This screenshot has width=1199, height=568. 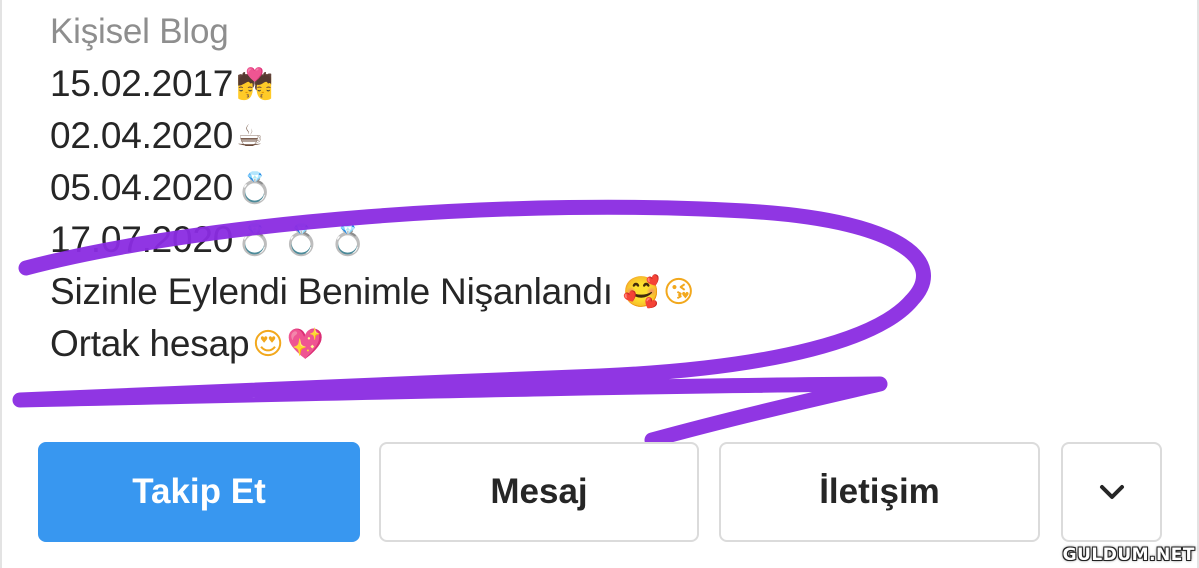 I want to click on bio-sentence-text: Ortak hesap, so click(x=150, y=343).